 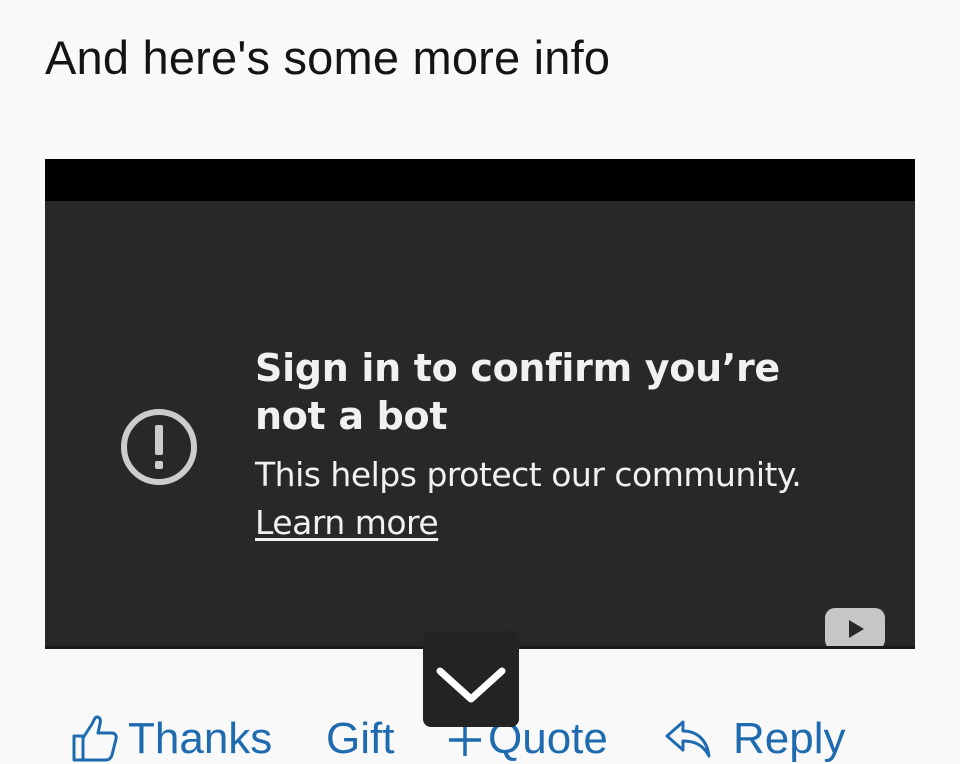 What do you see at coordinates (200, 738) in the screenshot?
I see `thanks-label: Thanks` at bounding box center [200, 738].